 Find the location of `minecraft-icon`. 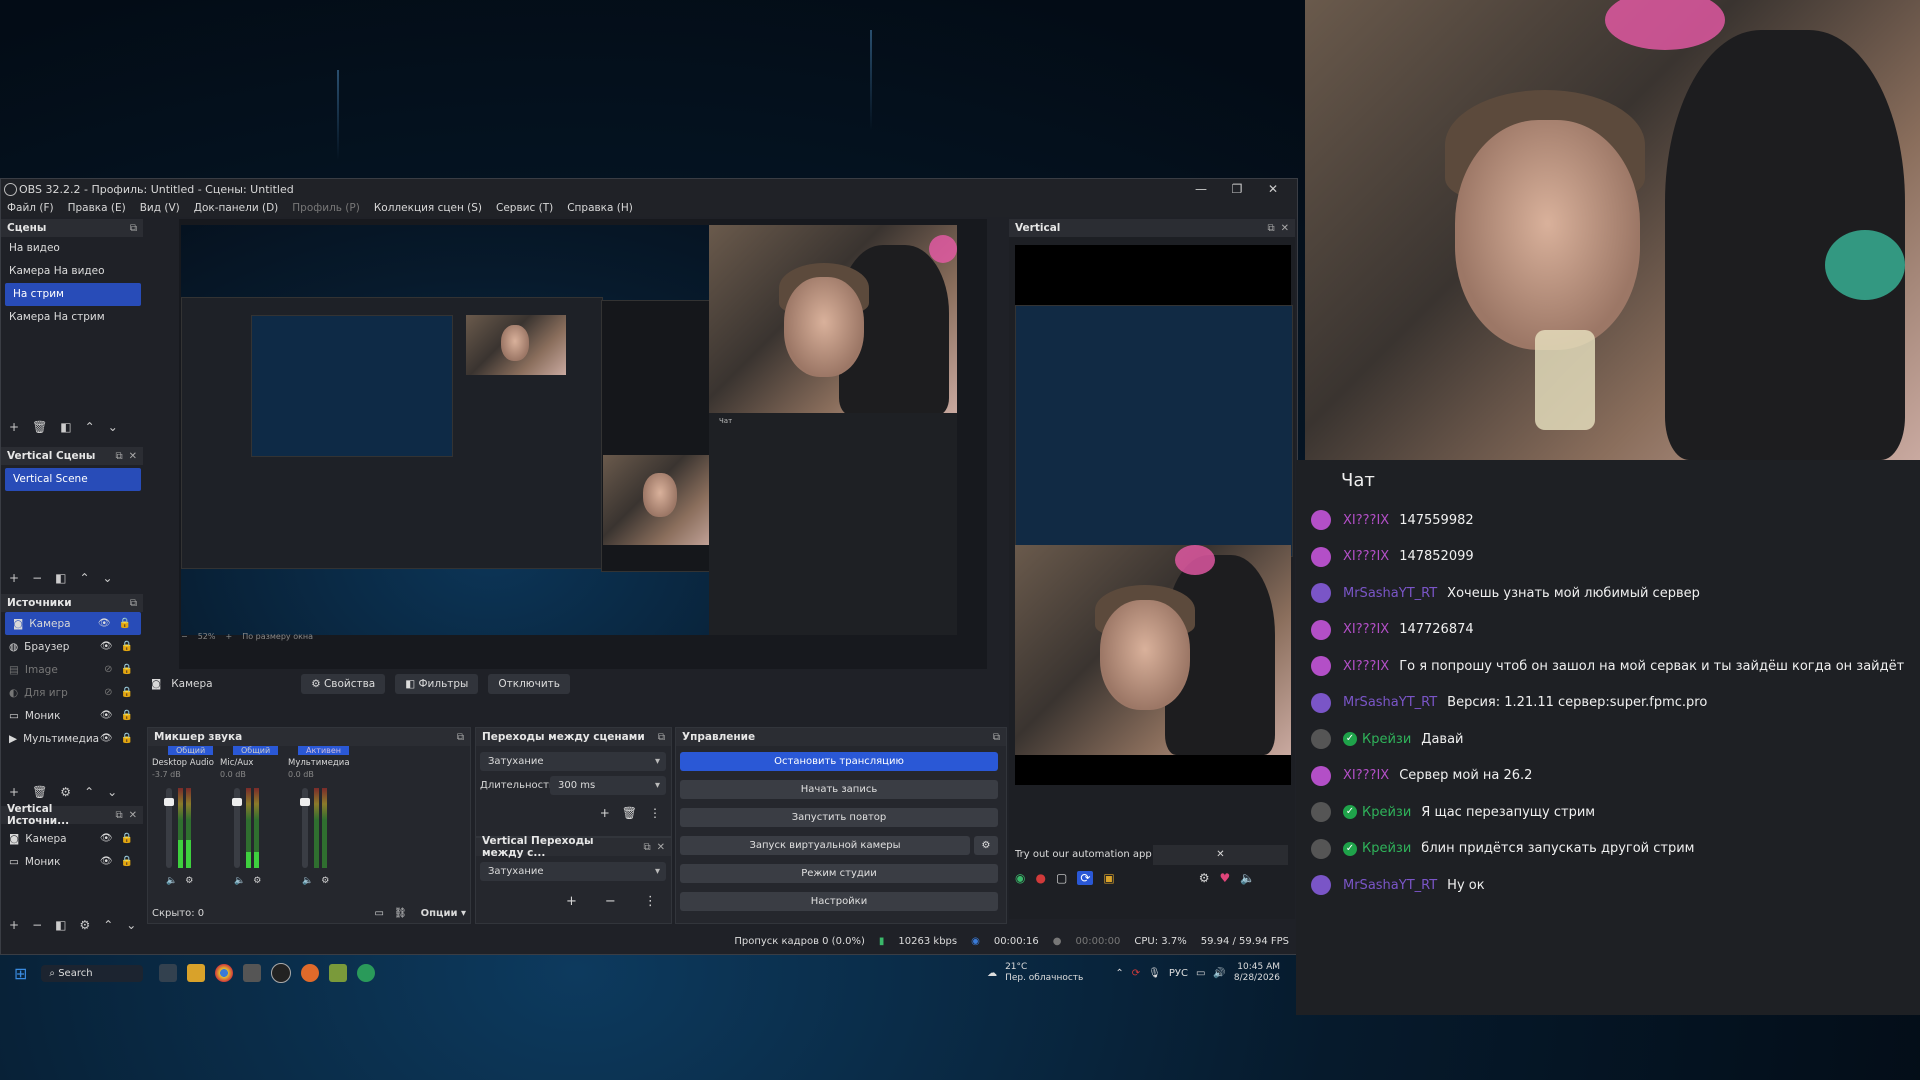

minecraft-icon is located at coordinates (337, 973).